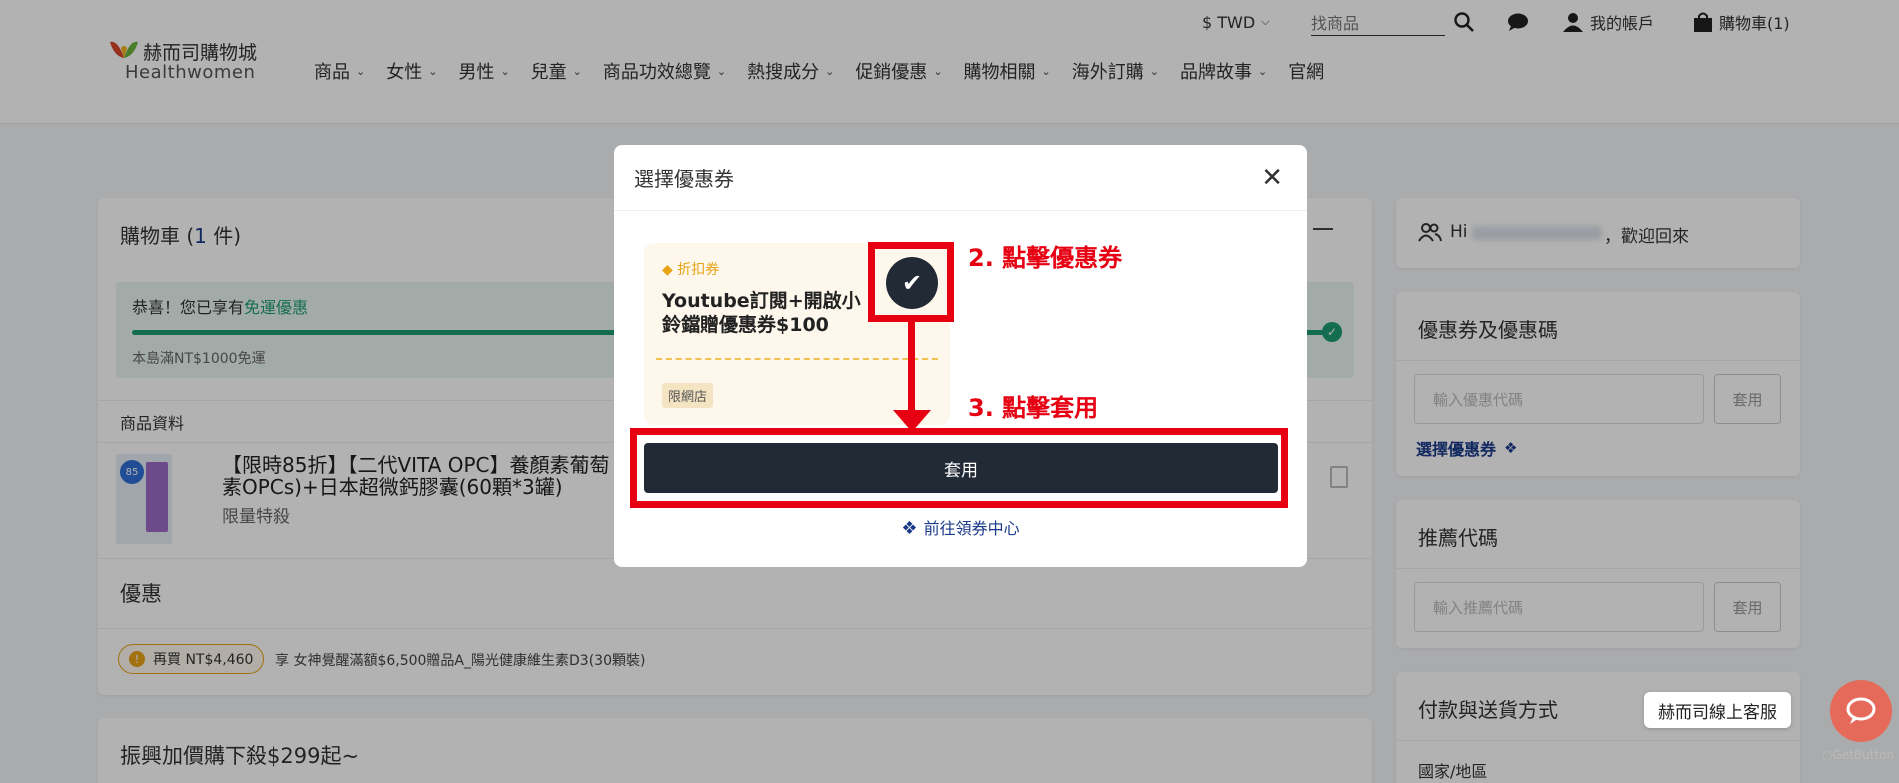 This screenshot has height=783, width=1899. I want to click on getbutton-credit: ○GetButton, so click(1858, 755).